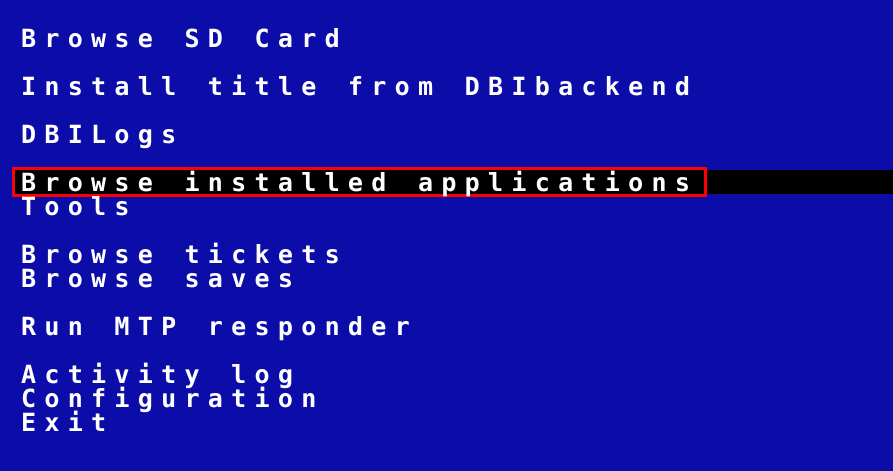 Image resolution: width=893 pixels, height=471 pixels. I want to click on menu-item: Configuration, so click(173, 398).